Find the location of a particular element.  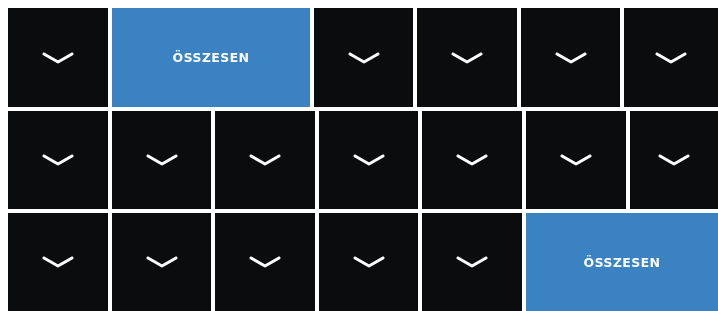

total-tile-r3: ÖSSZESEN is located at coordinates (622, 262).